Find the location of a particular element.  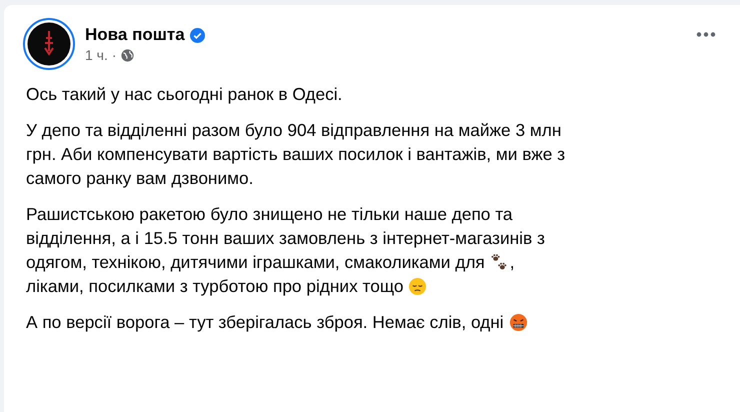

grimacing-face-icon is located at coordinates (518, 322).